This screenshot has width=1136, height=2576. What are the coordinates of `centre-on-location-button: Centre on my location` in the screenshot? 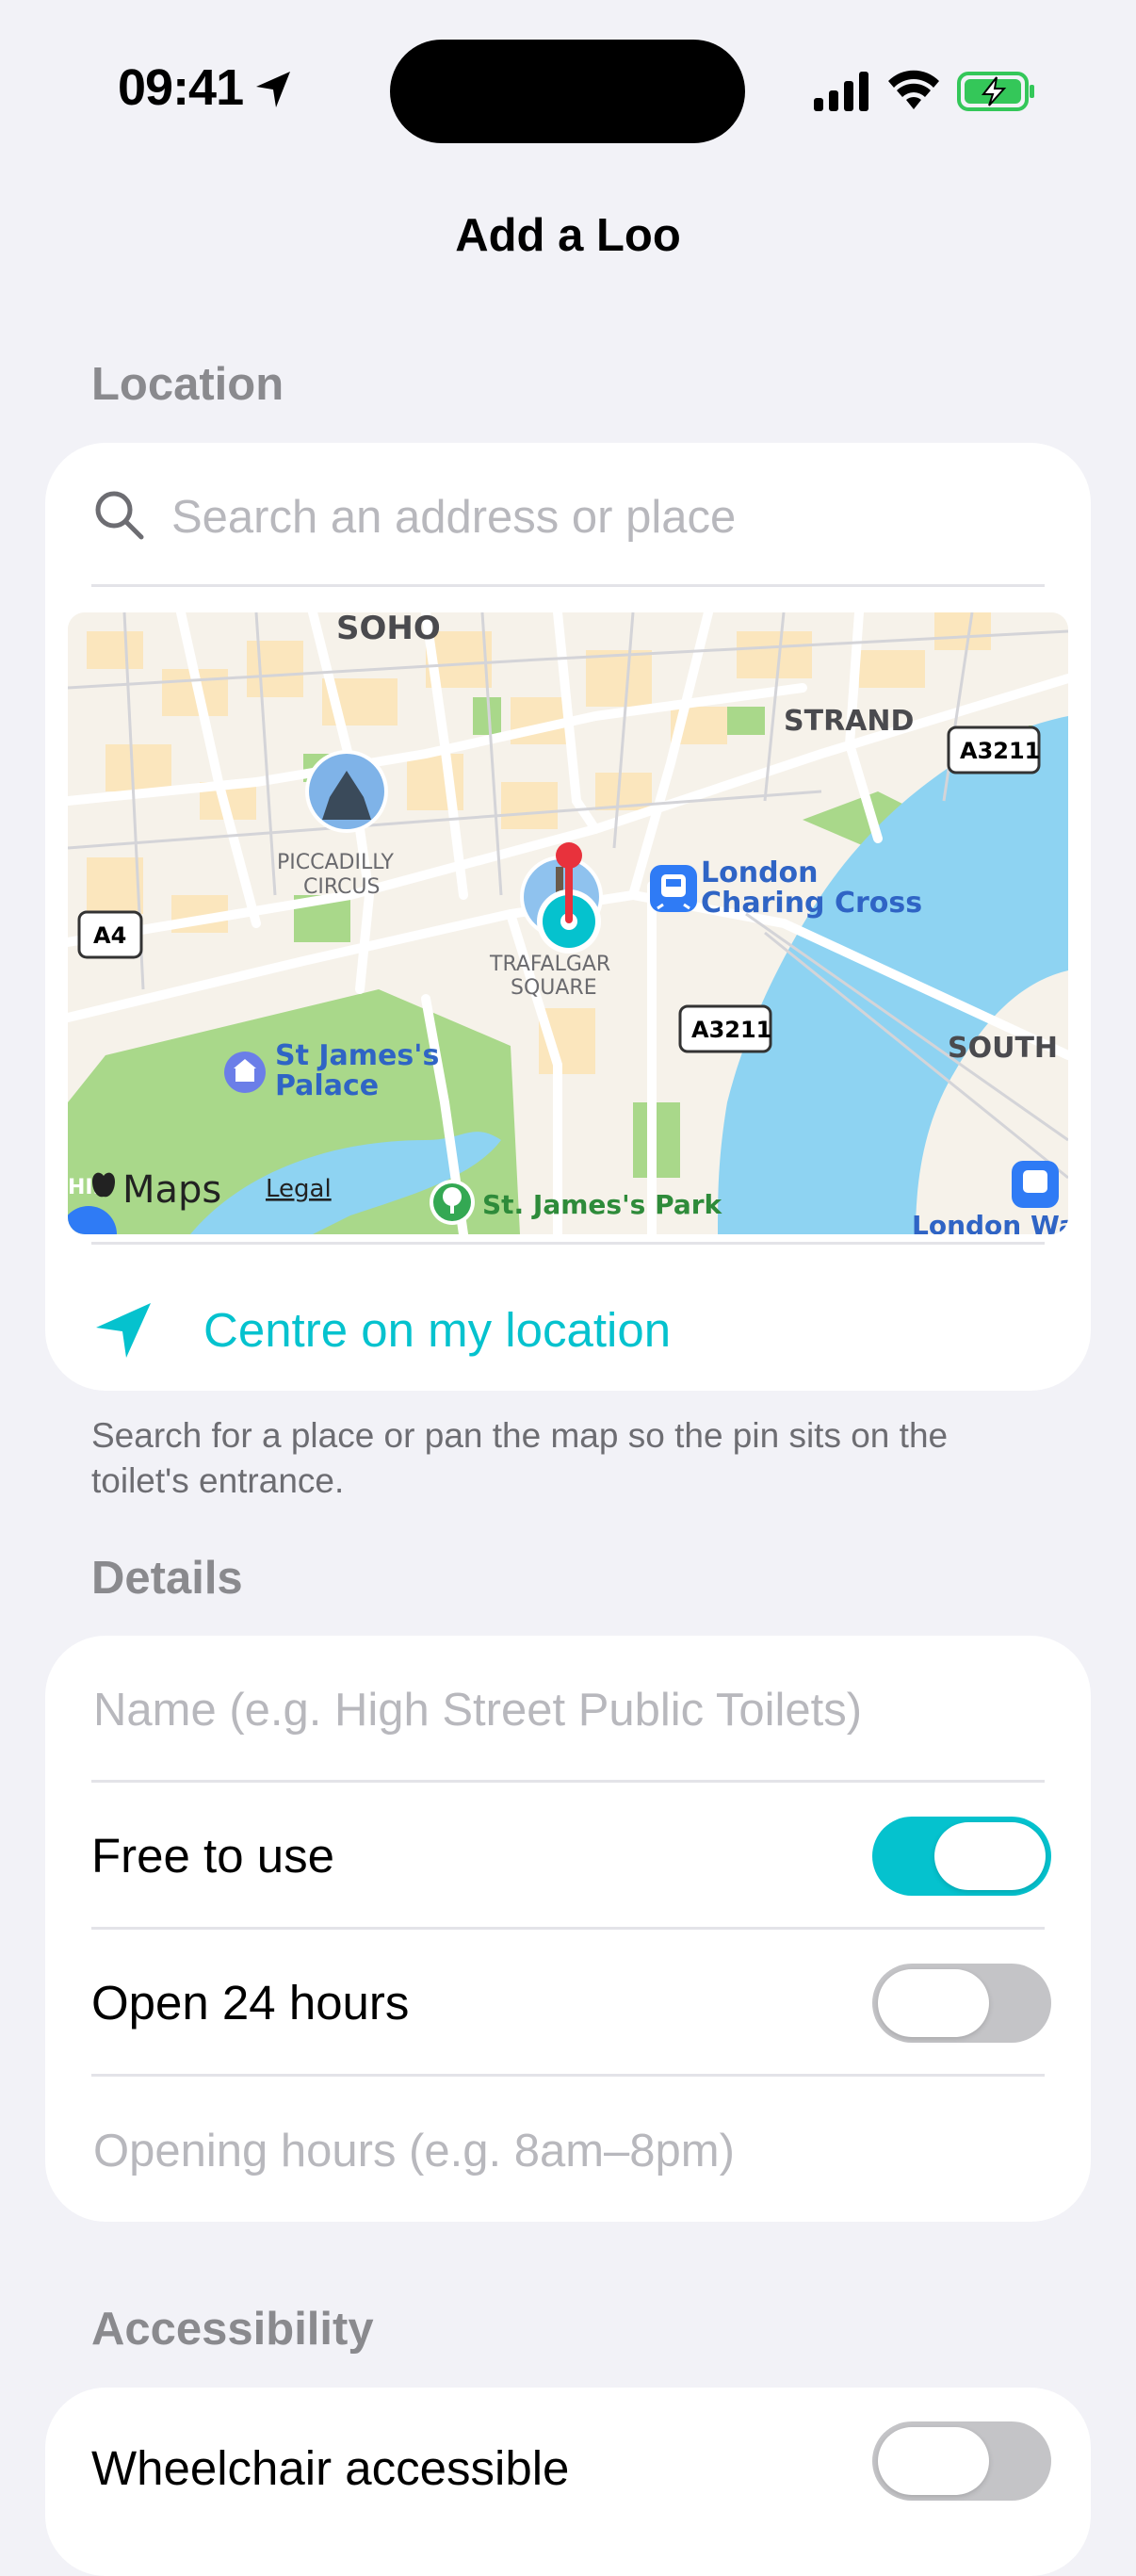 It's located at (568, 1320).